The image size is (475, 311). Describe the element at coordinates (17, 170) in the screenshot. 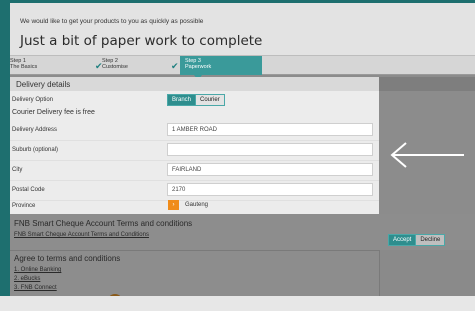

I see `city-label: City` at that location.